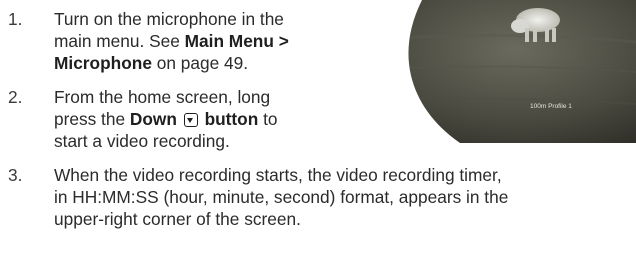 This screenshot has width=636, height=254. Describe the element at coordinates (103, 63) in the screenshot. I see `menu-path-microphone: Microphone` at that location.